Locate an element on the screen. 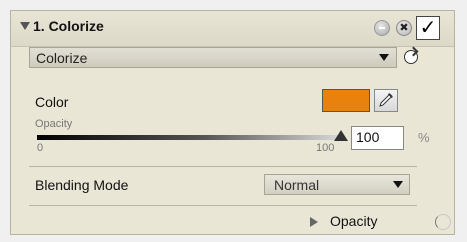 This screenshot has height=242, width=467. close-glyph: ✖ is located at coordinates (404, 28).